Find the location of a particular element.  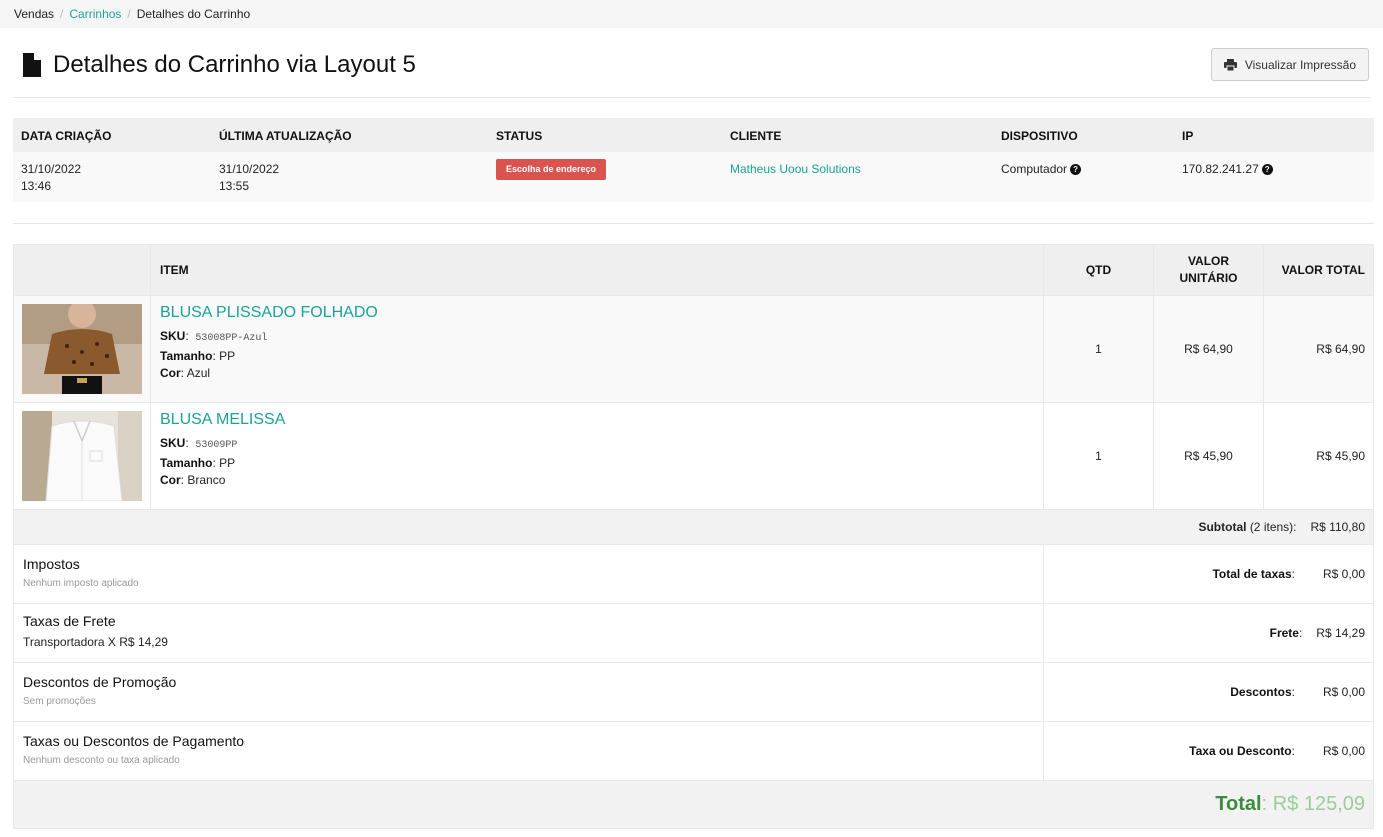

payment-total: Taxa ou Desconto: R$ 0,00 is located at coordinates (1208, 751).